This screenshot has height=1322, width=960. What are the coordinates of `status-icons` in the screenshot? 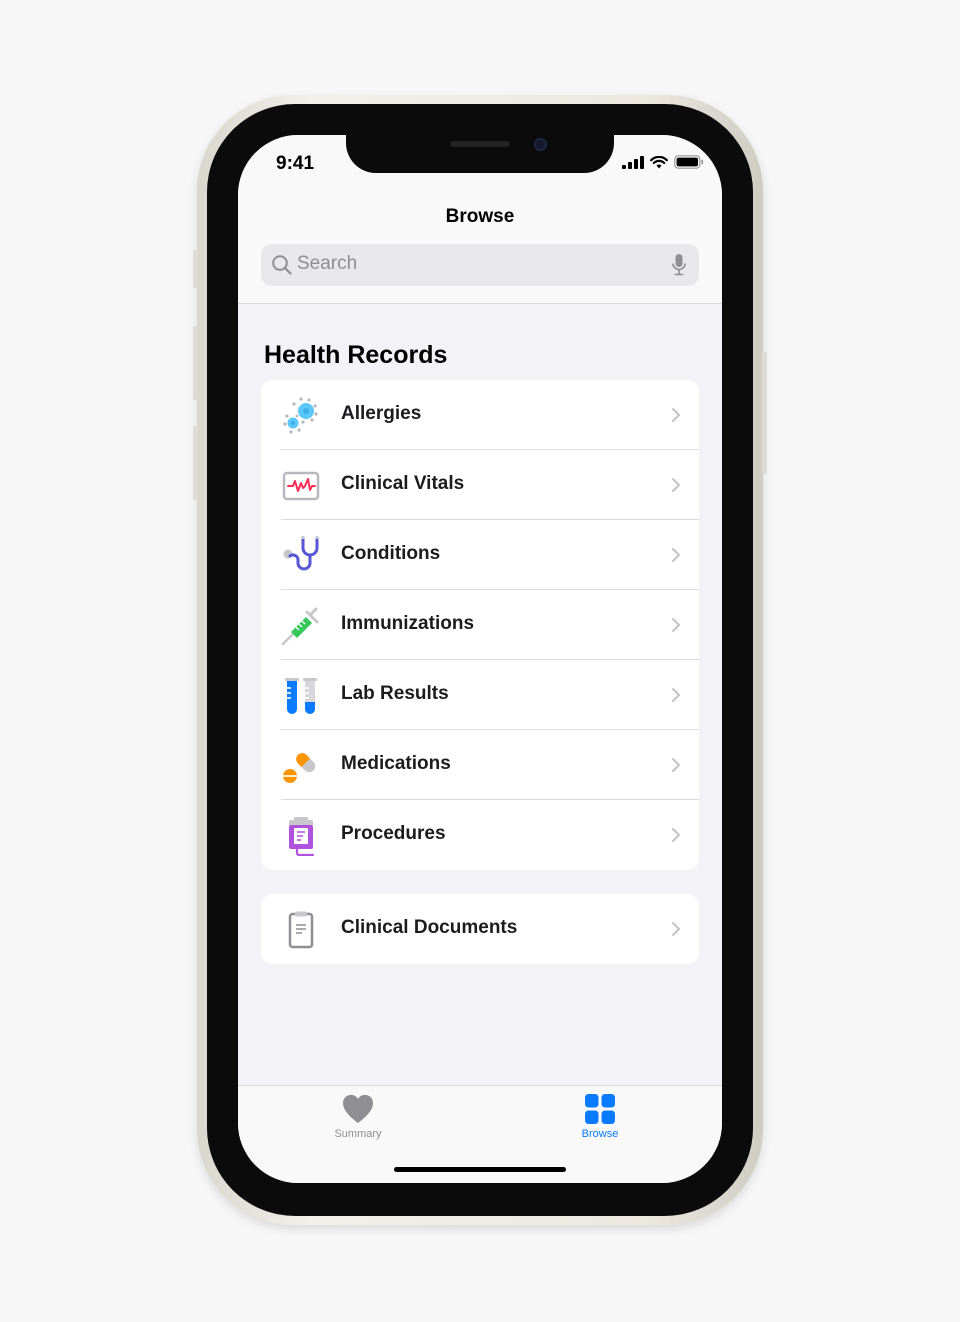 It's located at (663, 162).